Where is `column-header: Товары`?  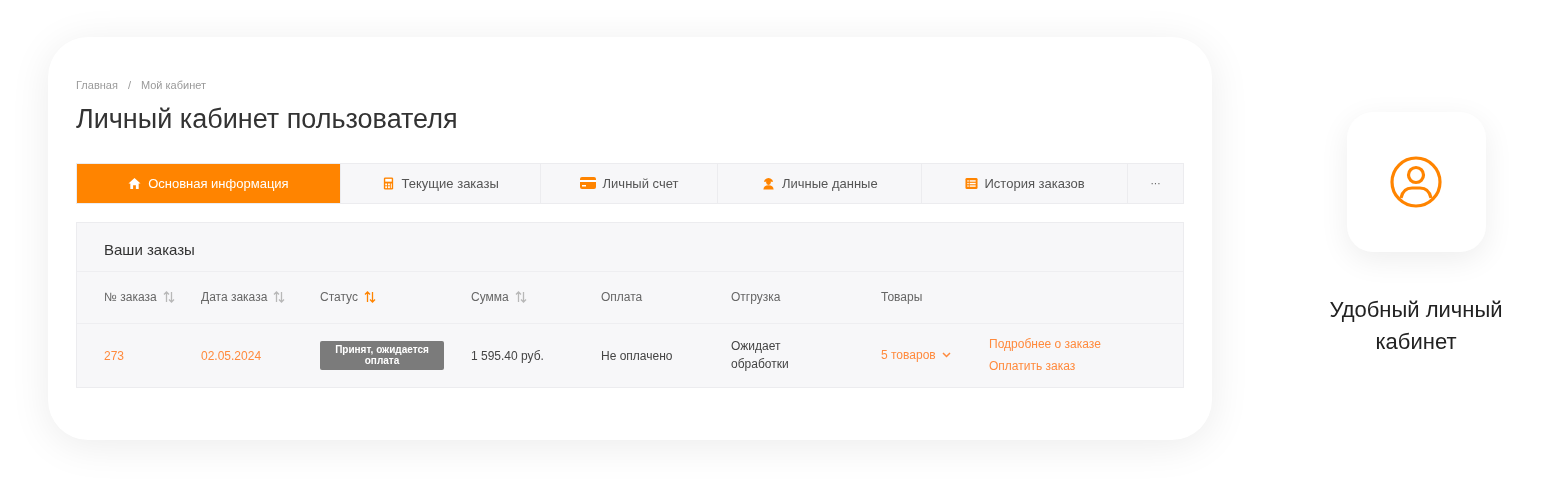 column-header: Товары is located at coordinates (902, 298).